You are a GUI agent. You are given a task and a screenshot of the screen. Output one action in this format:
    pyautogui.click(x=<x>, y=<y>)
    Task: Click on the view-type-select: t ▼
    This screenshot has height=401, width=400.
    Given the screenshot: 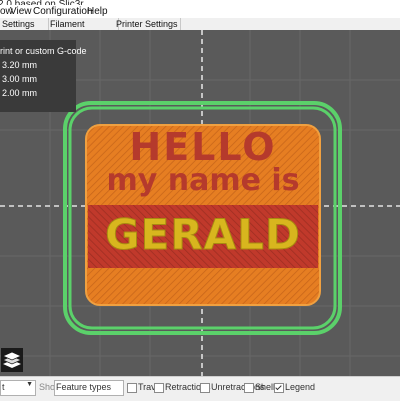 What is the action you would take?
    pyautogui.click(x=18, y=388)
    